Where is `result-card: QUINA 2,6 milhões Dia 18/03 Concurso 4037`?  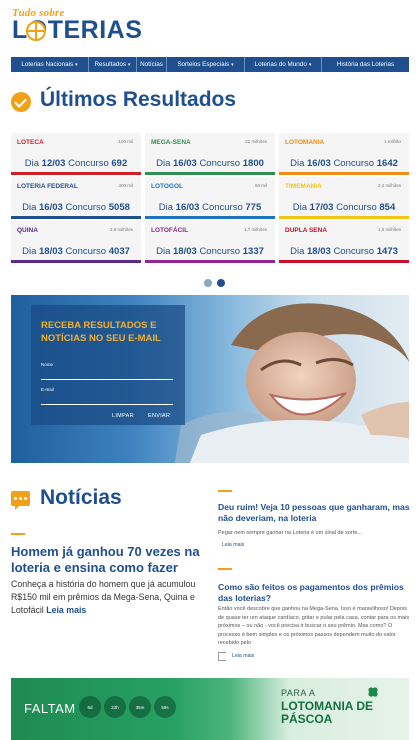
result-card: QUINA 2,6 milhões Dia 18/03 Concurso 4037 is located at coordinates (76, 242).